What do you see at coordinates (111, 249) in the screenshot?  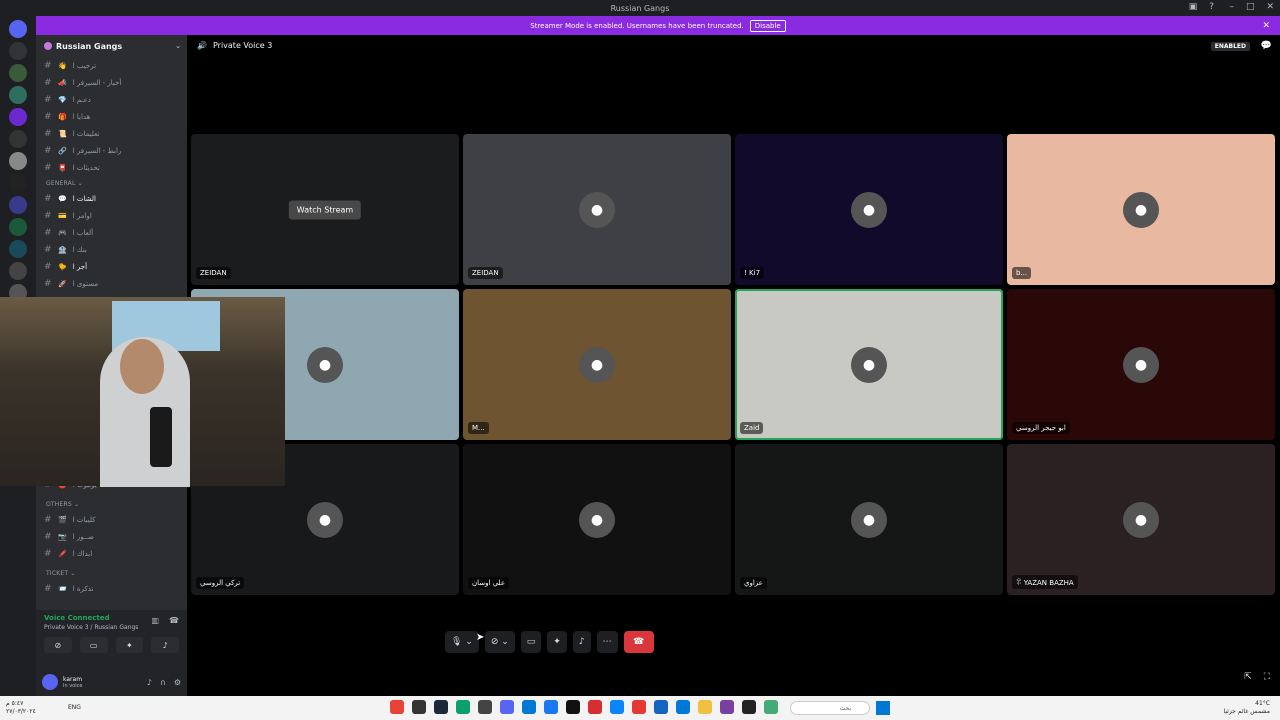 I see `channel-item: # 🏦 بنك ا` at bounding box center [111, 249].